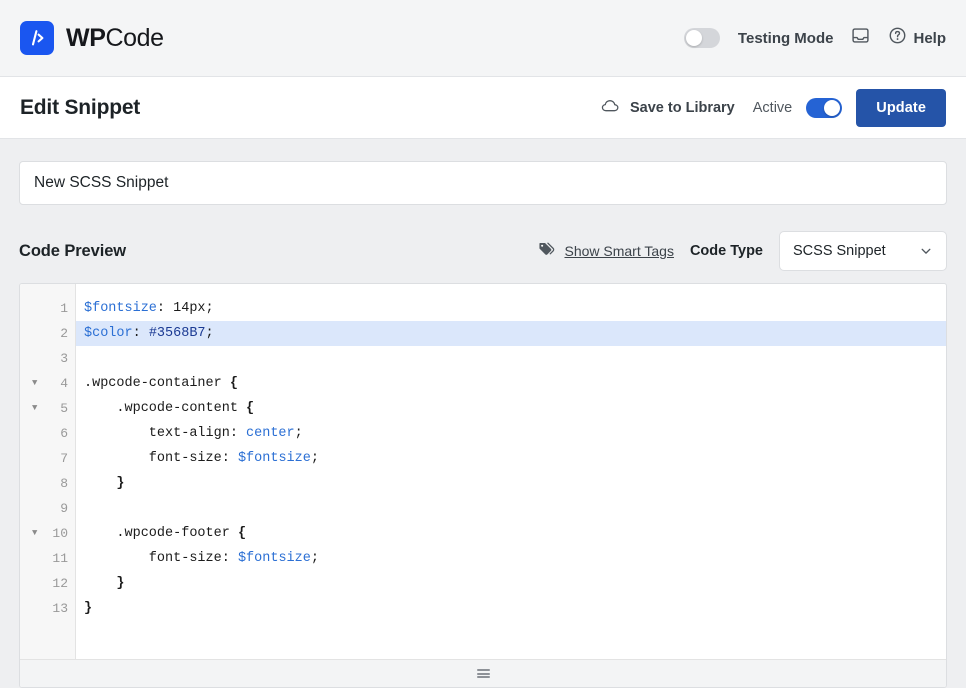 Image resolution: width=966 pixels, height=688 pixels. Describe the element at coordinates (47, 308) in the screenshot. I see `gutter-line: 1` at that location.